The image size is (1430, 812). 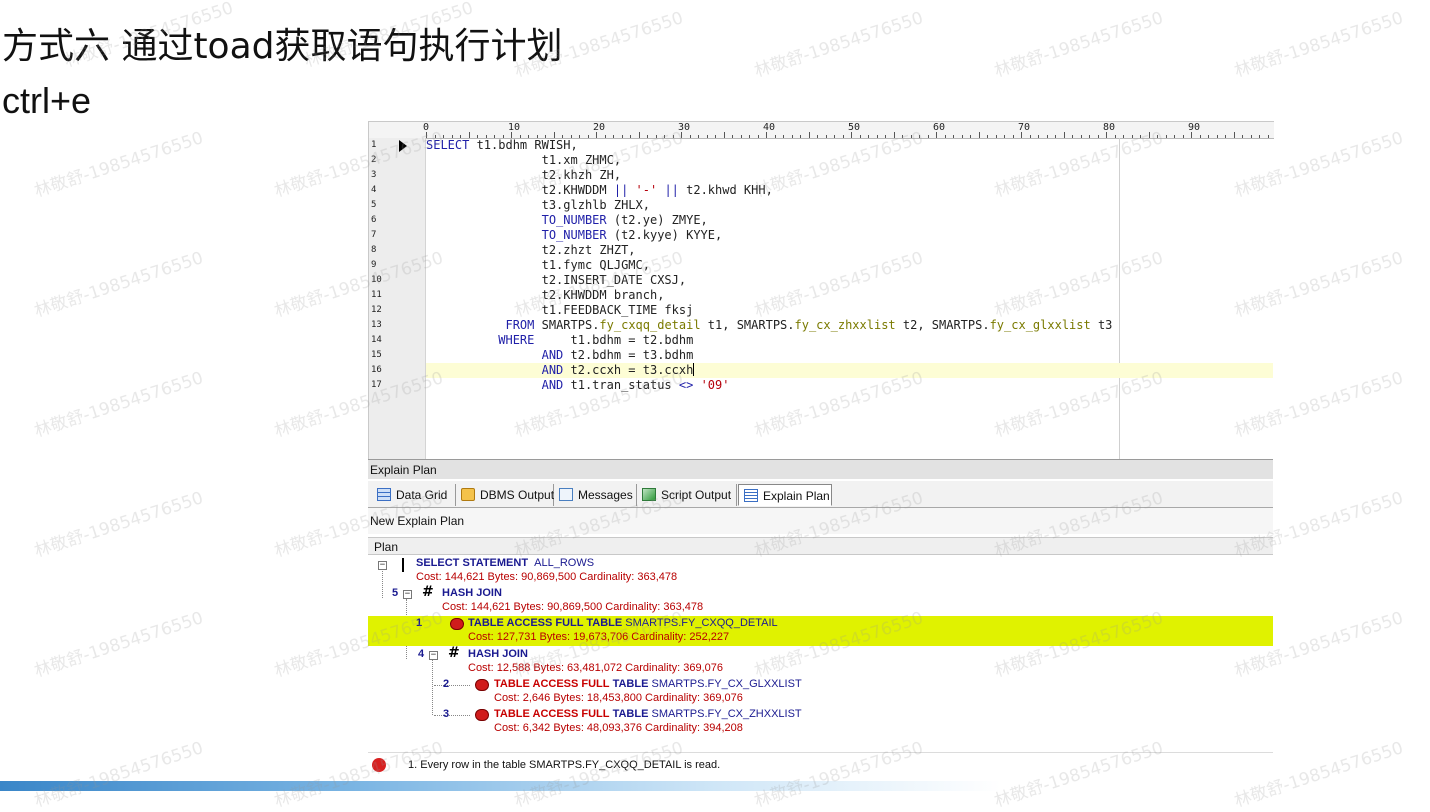 I want to click on code-token: SELECT, so click(x=448, y=145).